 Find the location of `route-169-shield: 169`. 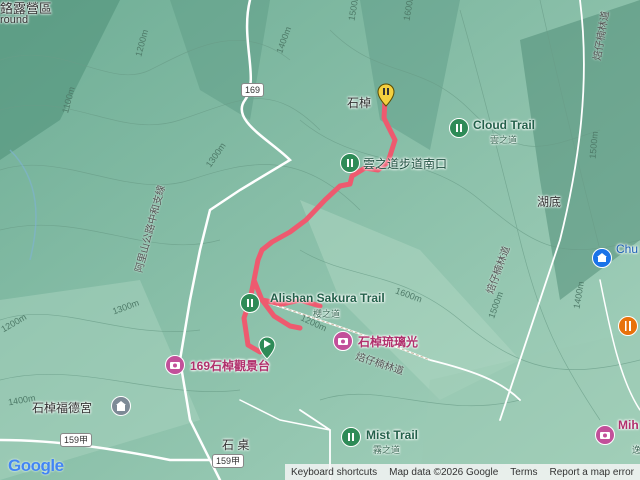

route-169-shield: 169 is located at coordinates (253, 90).